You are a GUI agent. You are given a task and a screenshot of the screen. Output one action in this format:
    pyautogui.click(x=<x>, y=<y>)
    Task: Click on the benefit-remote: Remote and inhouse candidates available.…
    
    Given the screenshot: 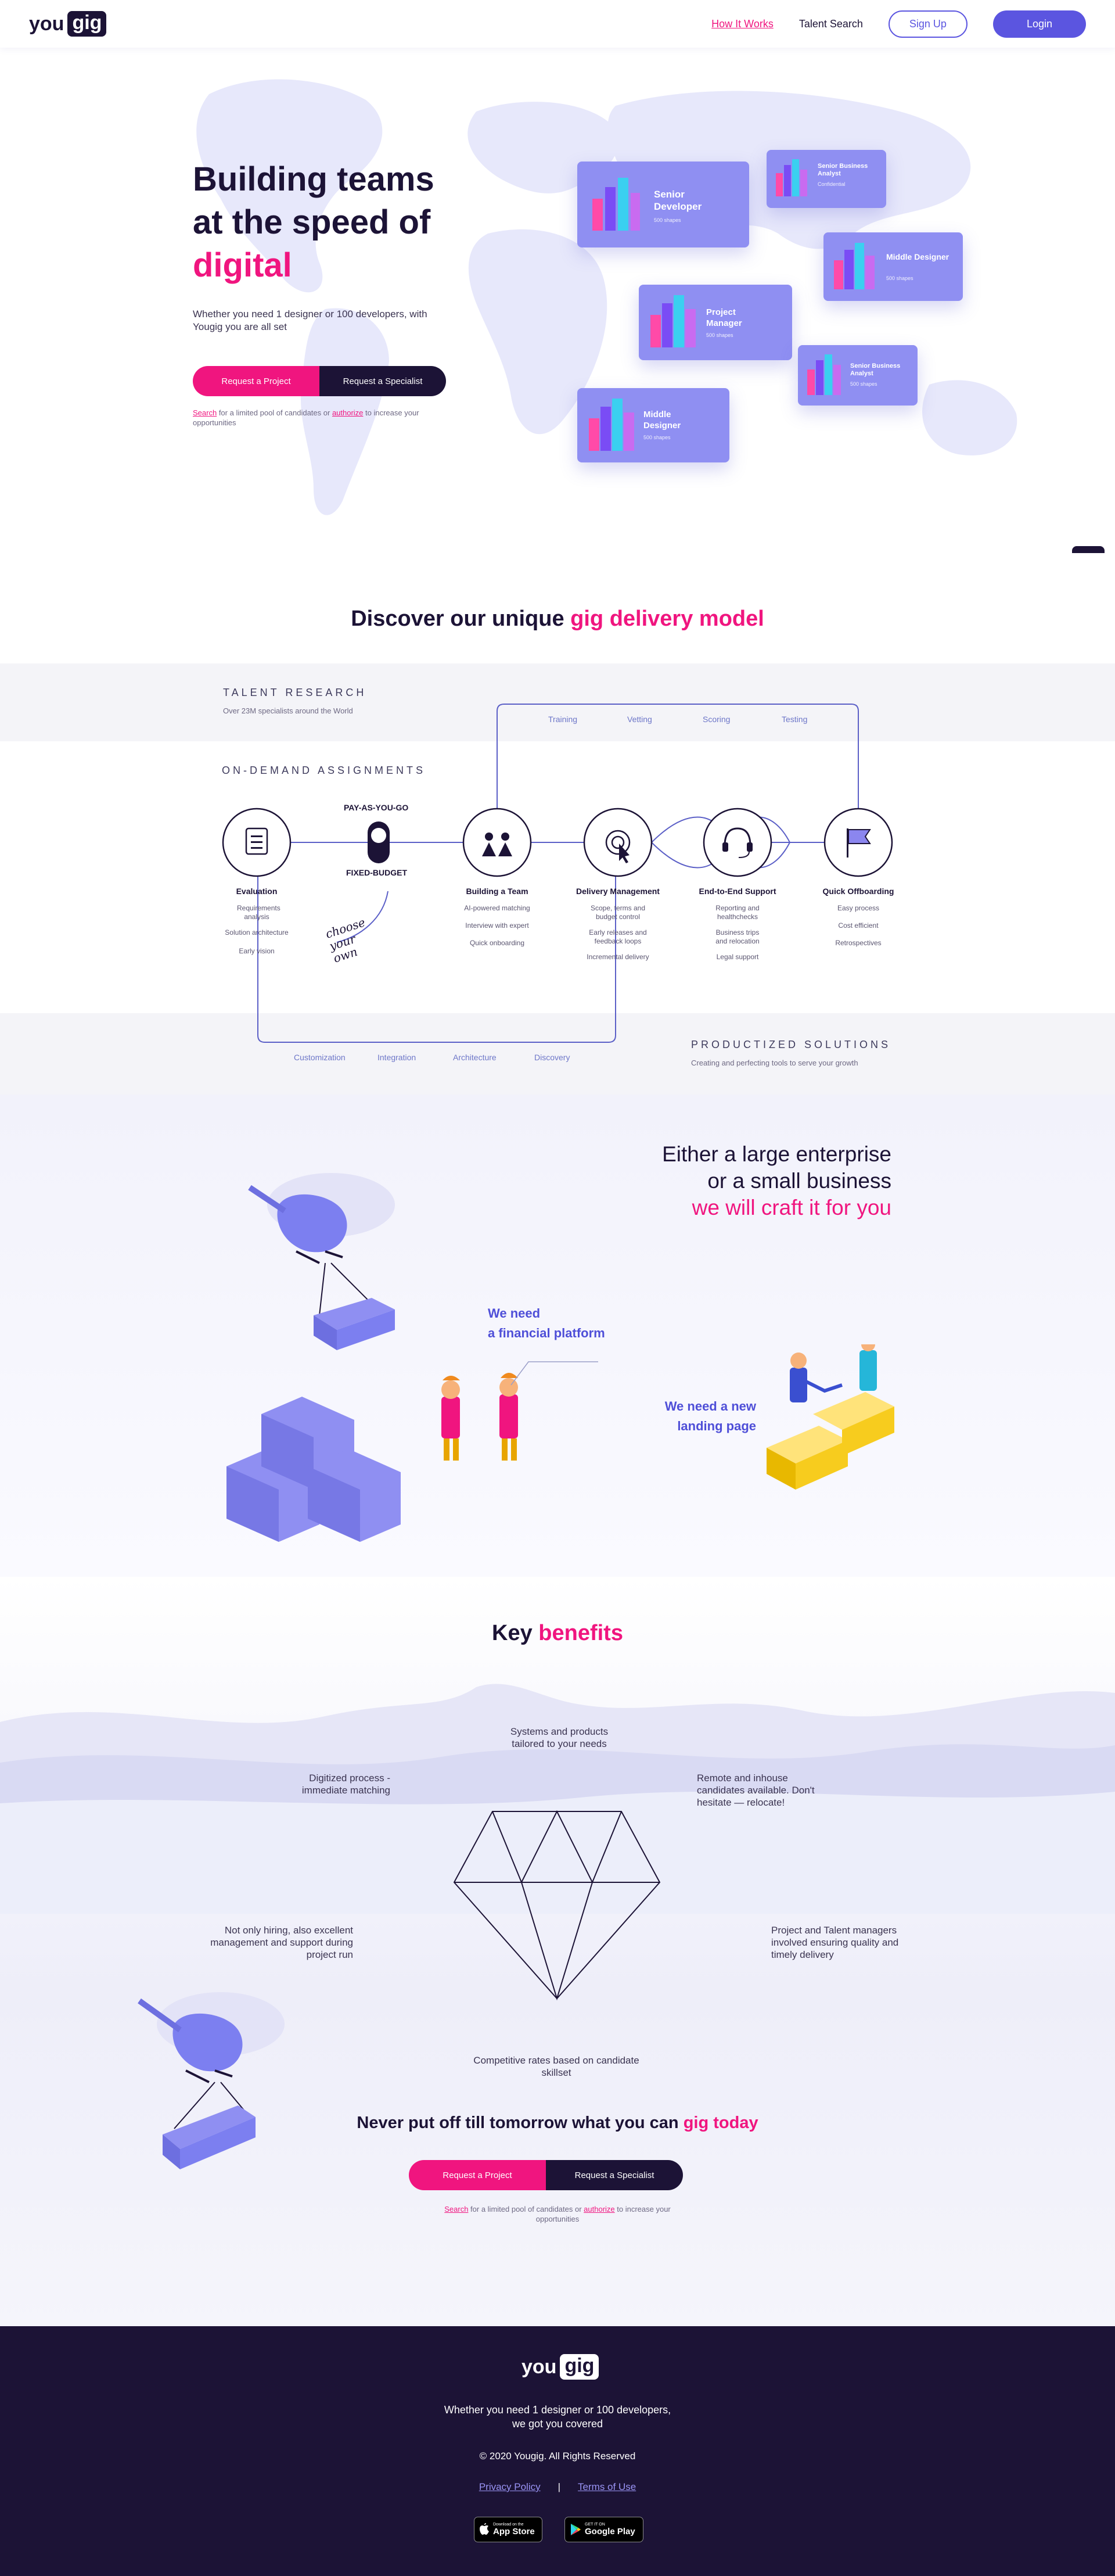 What is the action you would take?
    pyautogui.click(x=756, y=1790)
    